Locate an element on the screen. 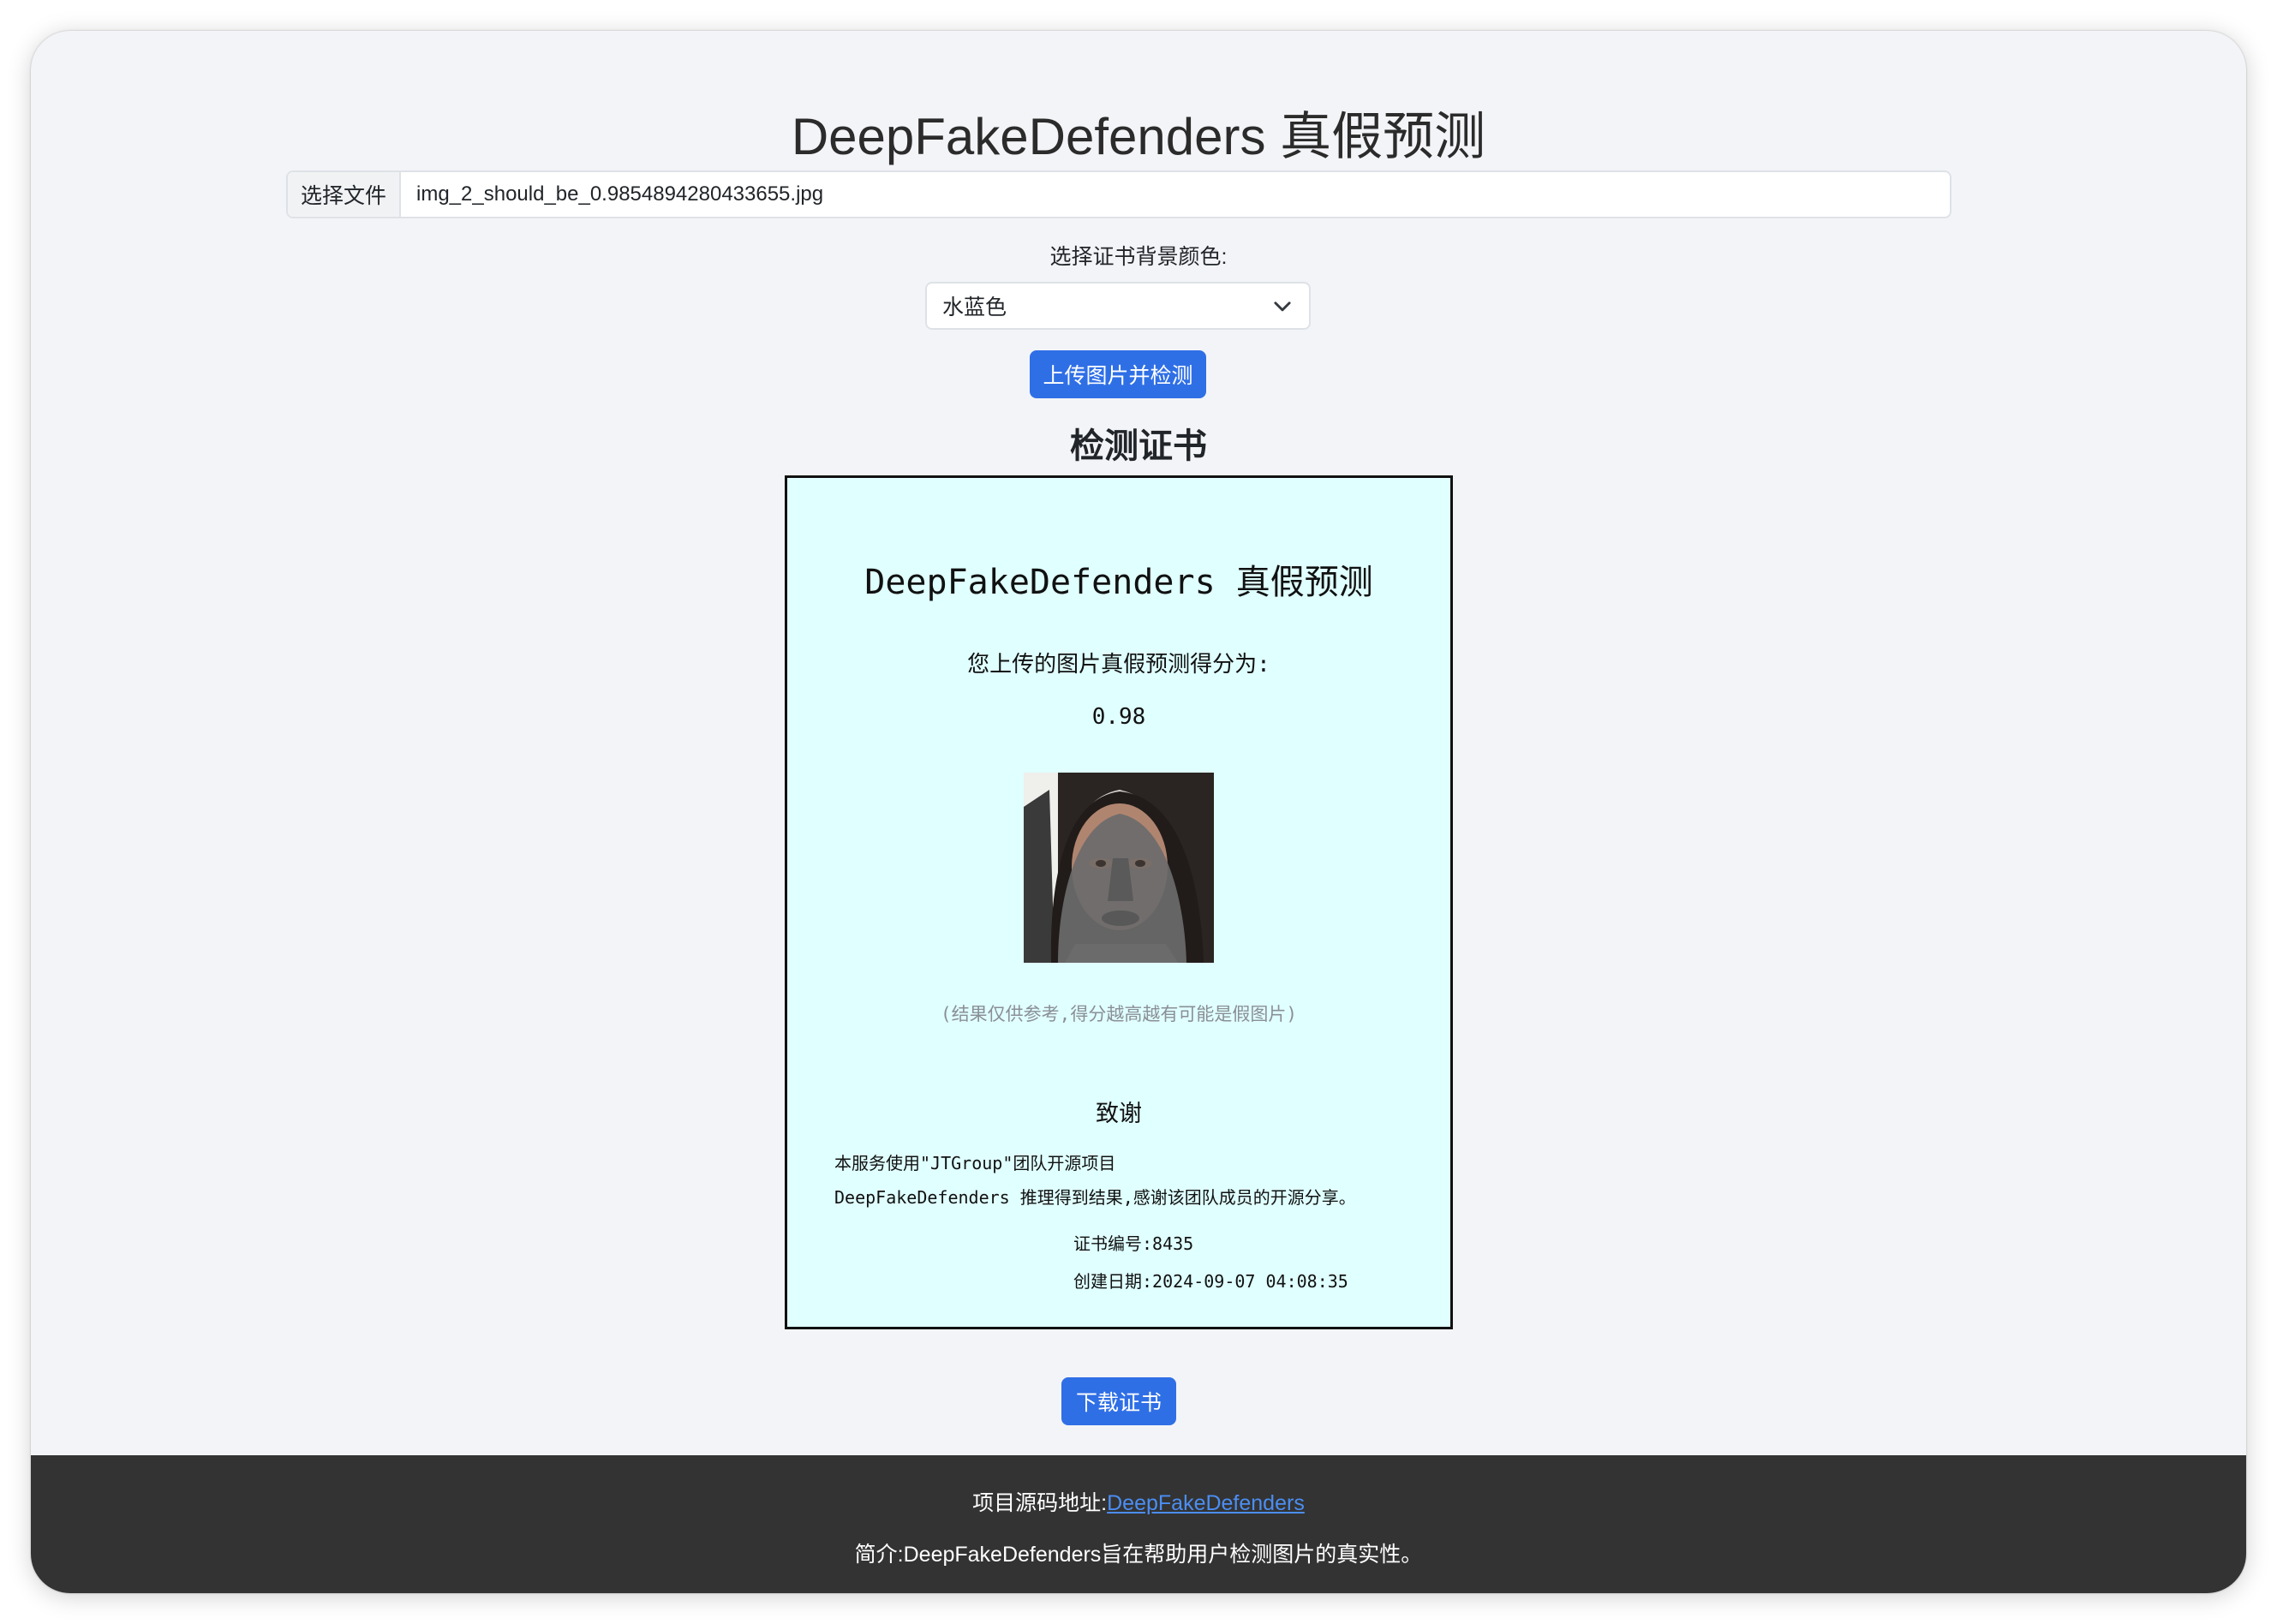 This screenshot has width=2277, height=1624. footer-source: 项目源码地址:DeepFakeDefenders is located at coordinates (1138, 1501).